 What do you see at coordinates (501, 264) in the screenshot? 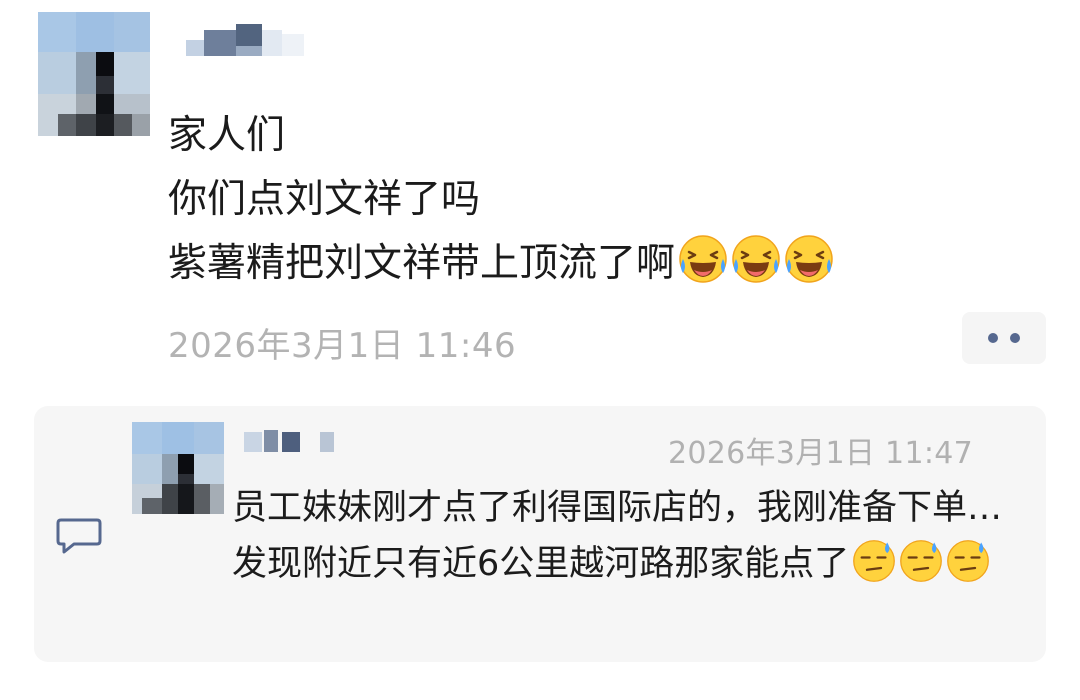
I see `post-line-with-emoji: 紫薯精把刘文祥带上顶流了啊` at bounding box center [501, 264].